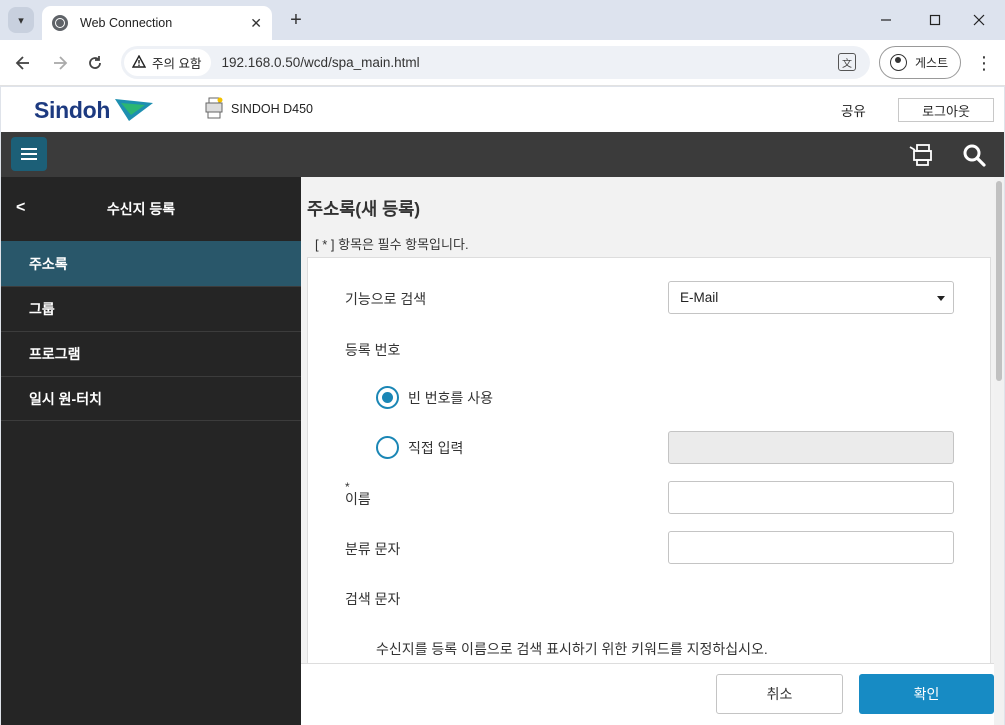  Describe the element at coordinates (392, 244) in the screenshot. I see `required-note: [ * ] 항목은 필수 항목입니다.` at that location.